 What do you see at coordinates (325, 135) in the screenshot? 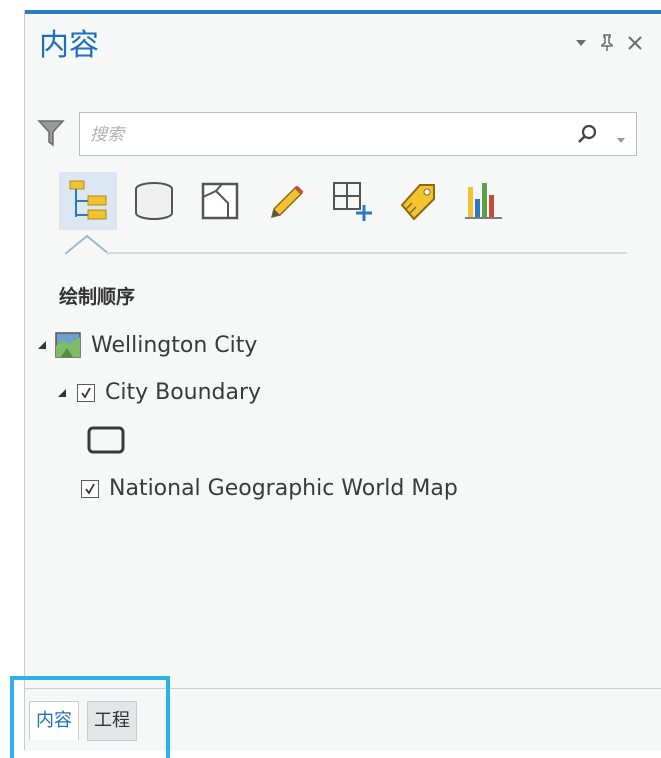
I see `search-input` at bounding box center [325, 135].